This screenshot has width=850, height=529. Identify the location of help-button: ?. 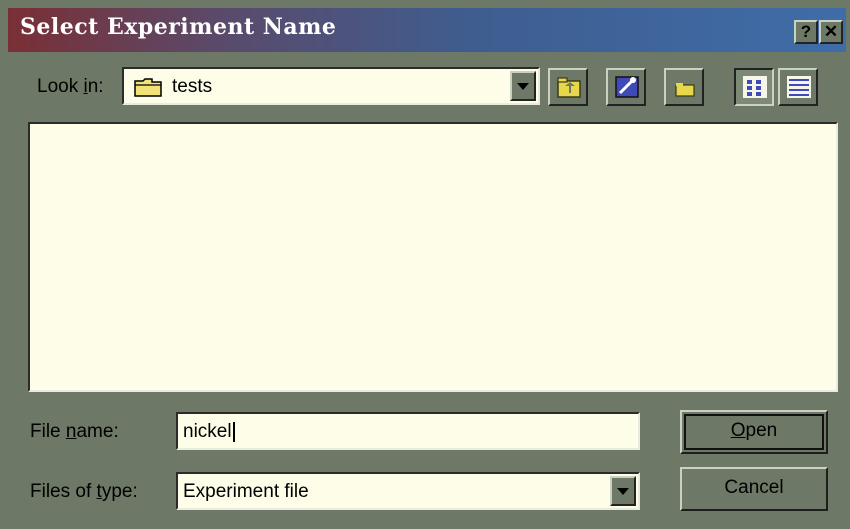
(806, 32).